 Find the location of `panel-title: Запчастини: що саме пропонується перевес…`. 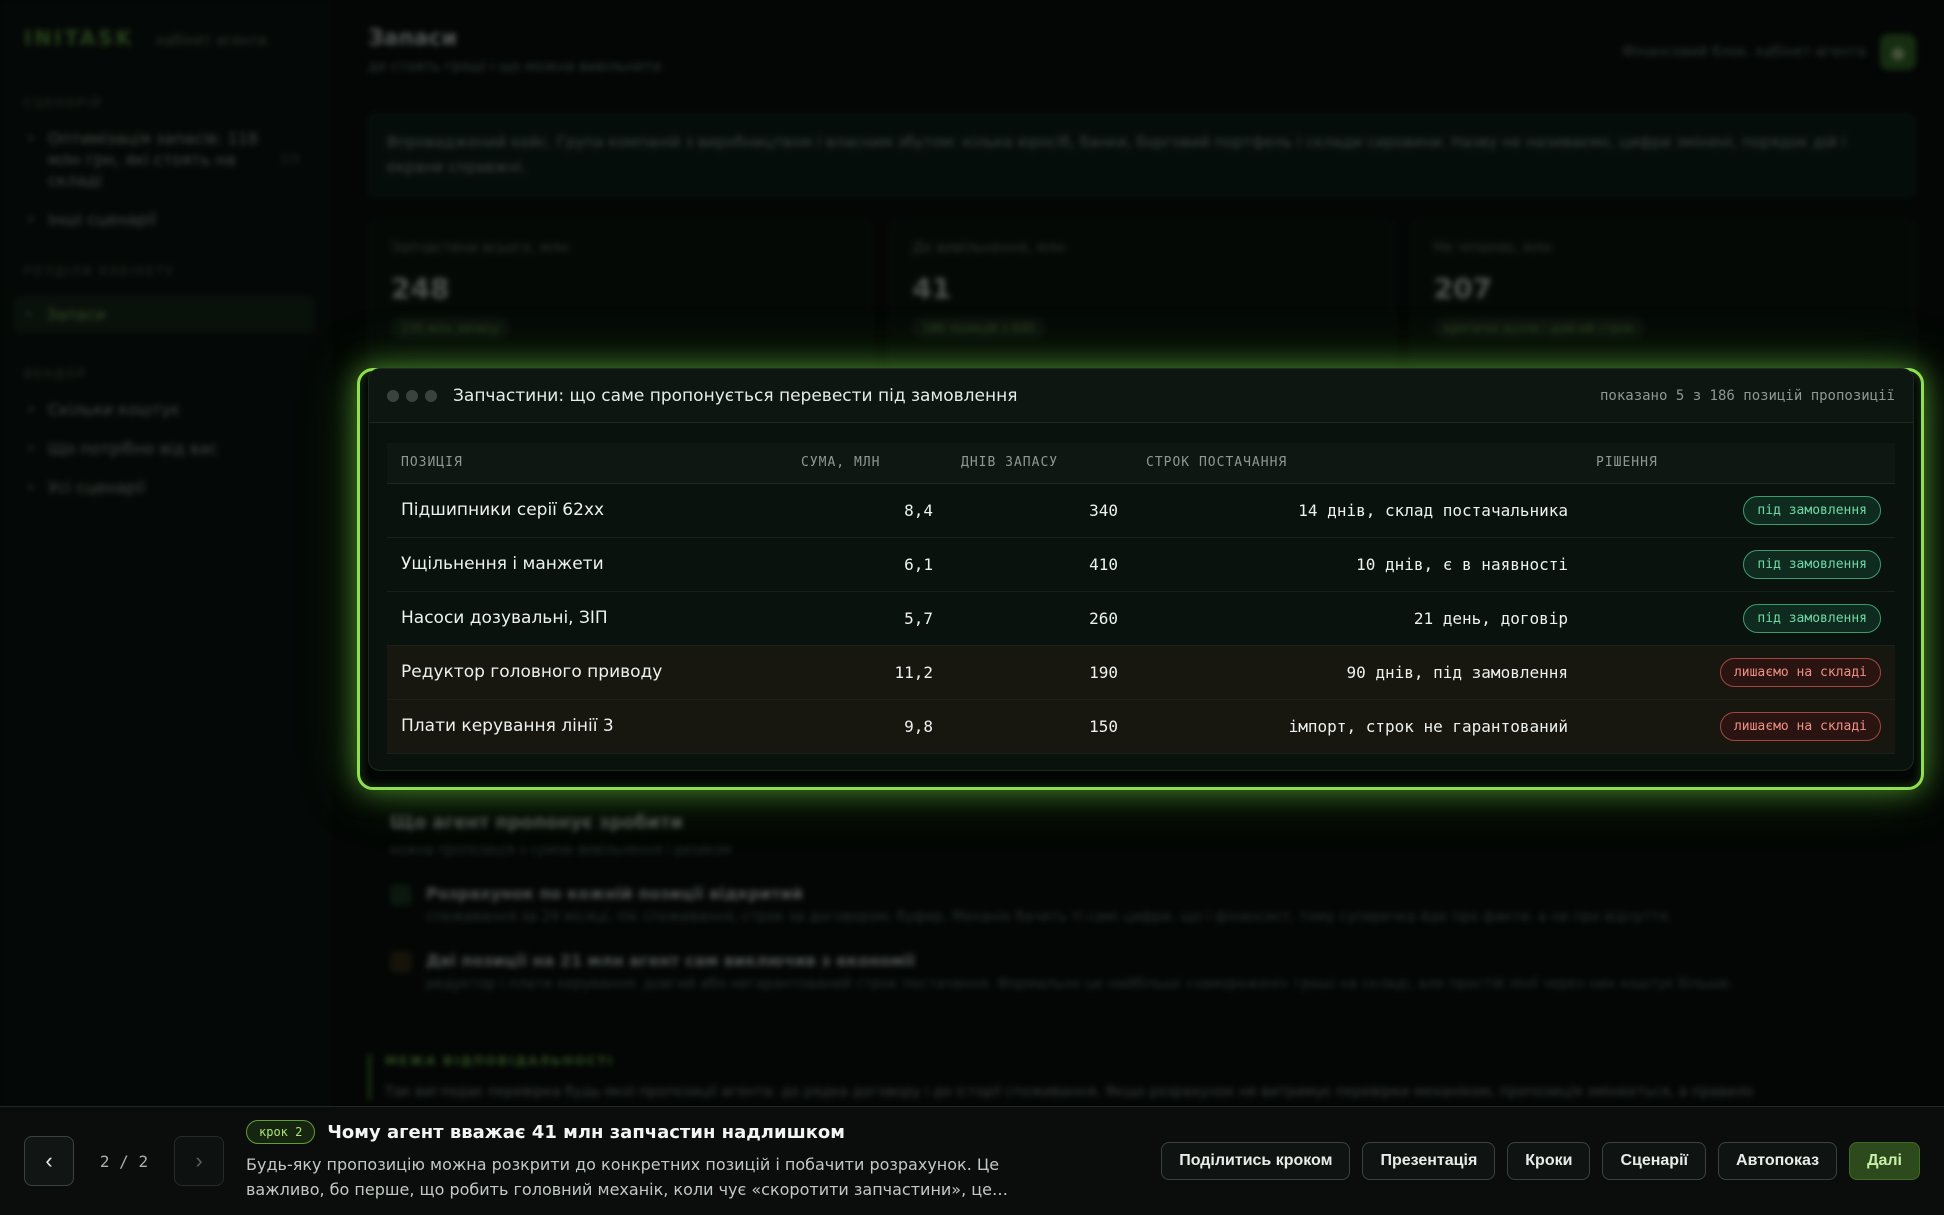

panel-title: Запчастини: що саме пропонується перевес… is located at coordinates (735, 395).